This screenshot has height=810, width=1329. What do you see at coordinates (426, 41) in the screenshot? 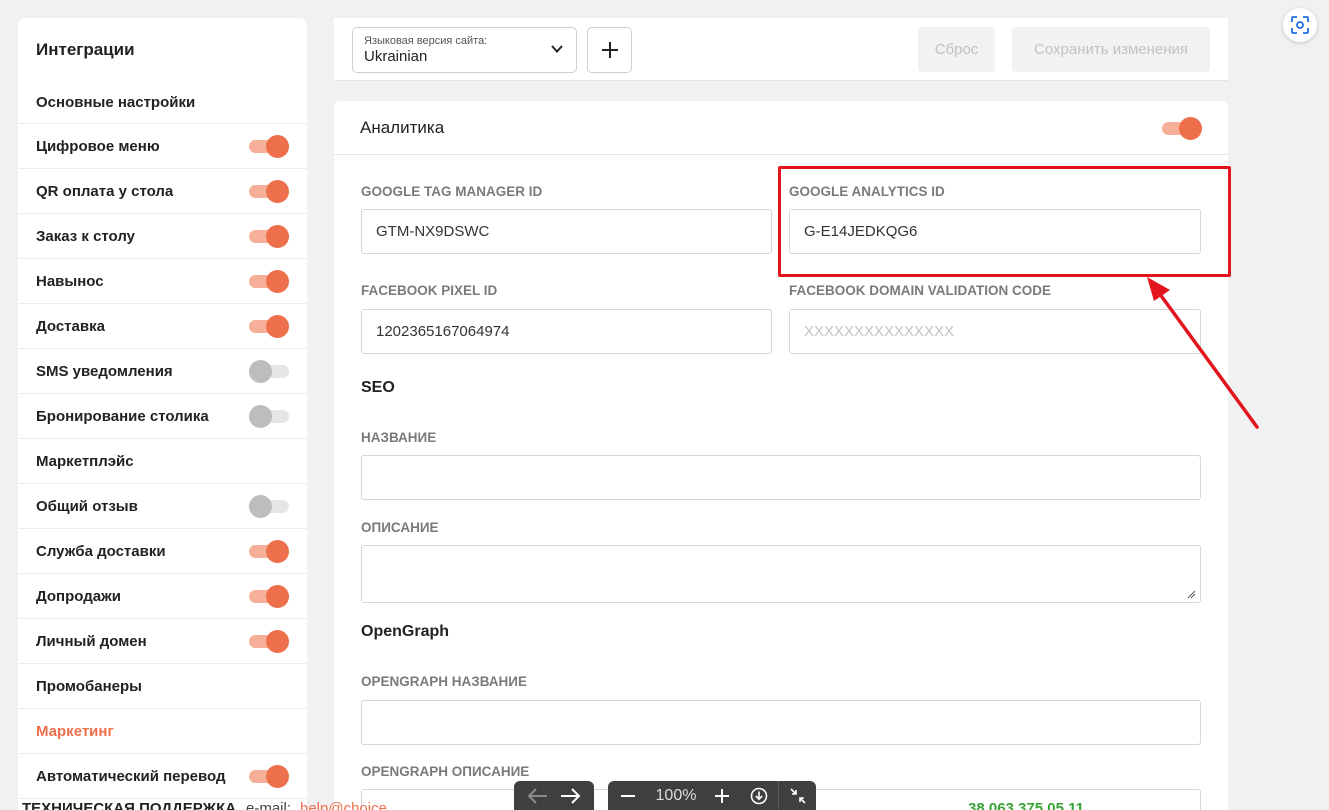
I see `language-select-caption: Языковая версия сайта:` at bounding box center [426, 41].